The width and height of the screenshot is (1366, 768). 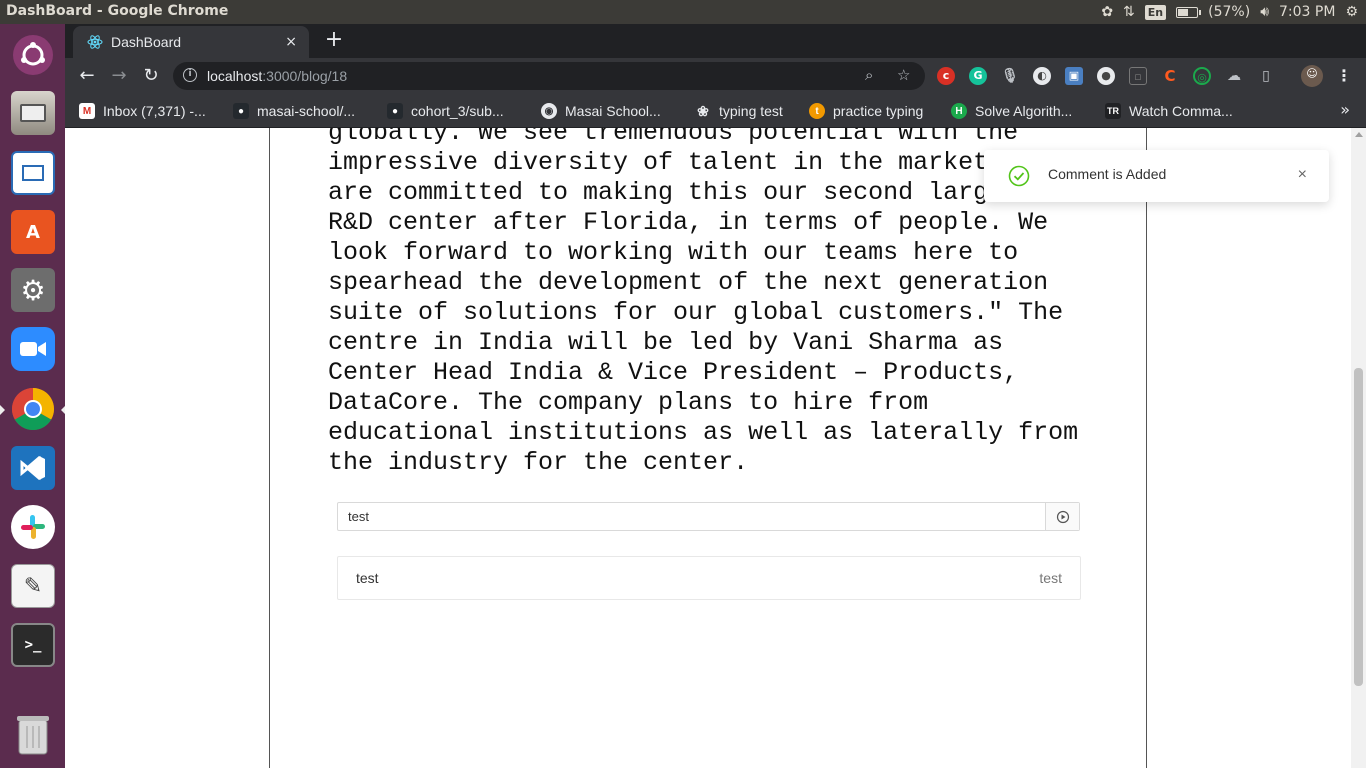 I want to click on scroll-up-arrow-icon, so click(x=1359, y=134).